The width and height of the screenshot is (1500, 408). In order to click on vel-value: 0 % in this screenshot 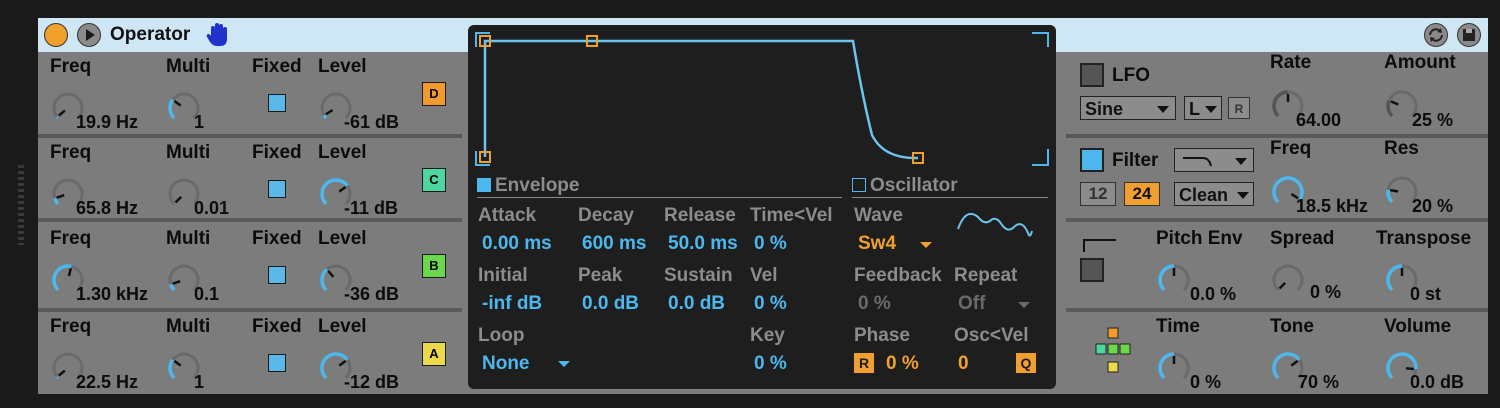, I will do `click(770, 304)`.